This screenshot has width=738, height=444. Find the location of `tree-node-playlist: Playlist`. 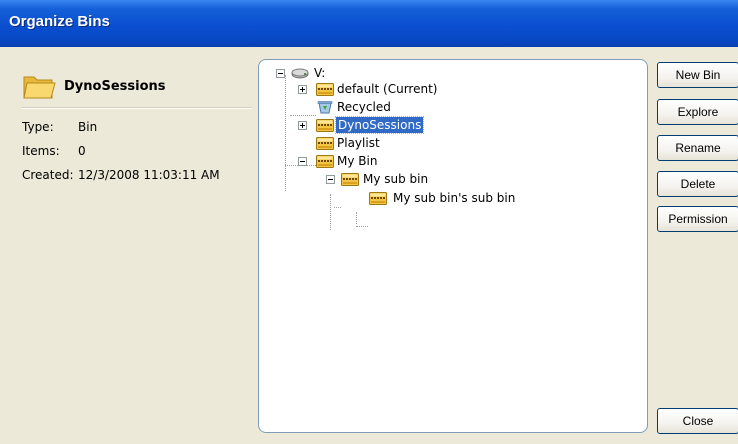

tree-node-playlist: Playlist is located at coordinates (376, 143).